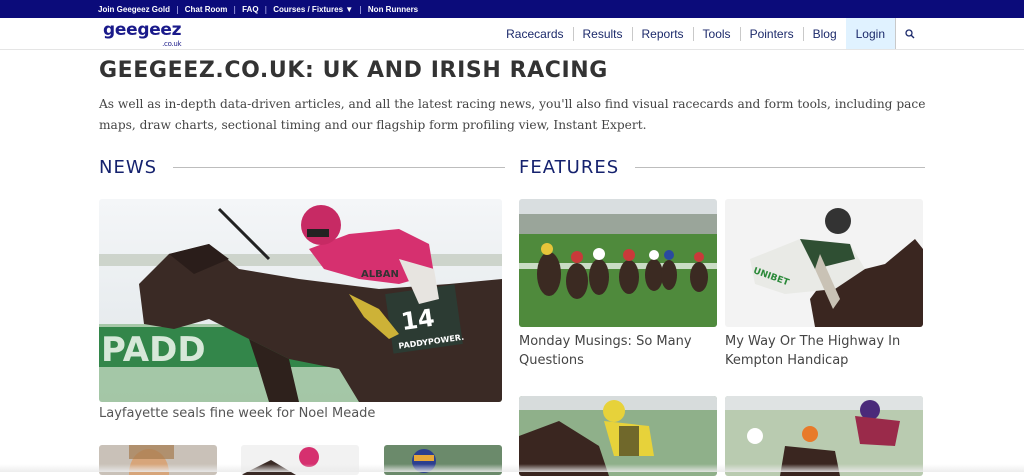 The image size is (1024, 476). I want to click on news-section-heading: NEWS, so click(302, 167).